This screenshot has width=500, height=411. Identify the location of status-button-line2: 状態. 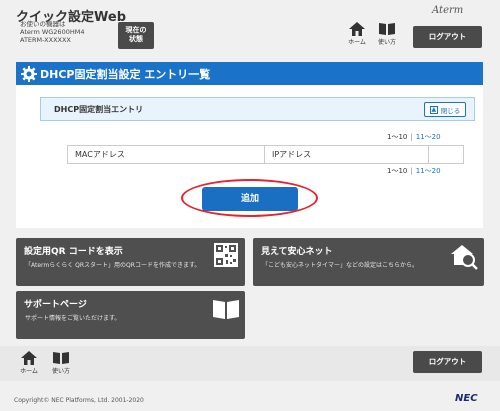
(136, 39).